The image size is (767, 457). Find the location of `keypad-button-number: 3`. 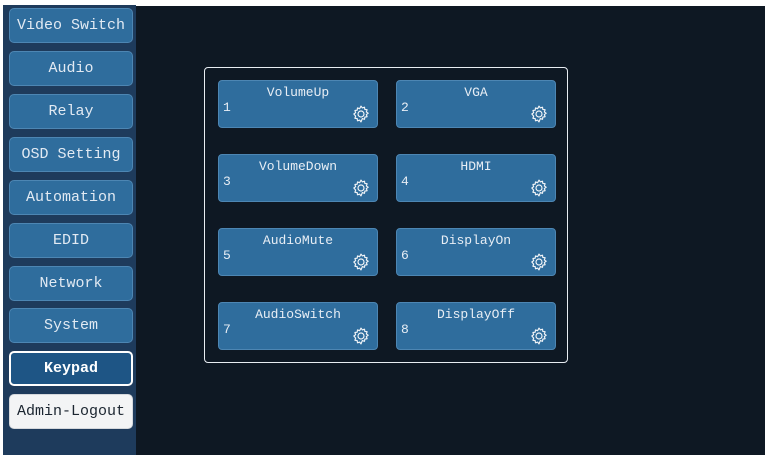

keypad-button-number: 3 is located at coordinates (227, 181).